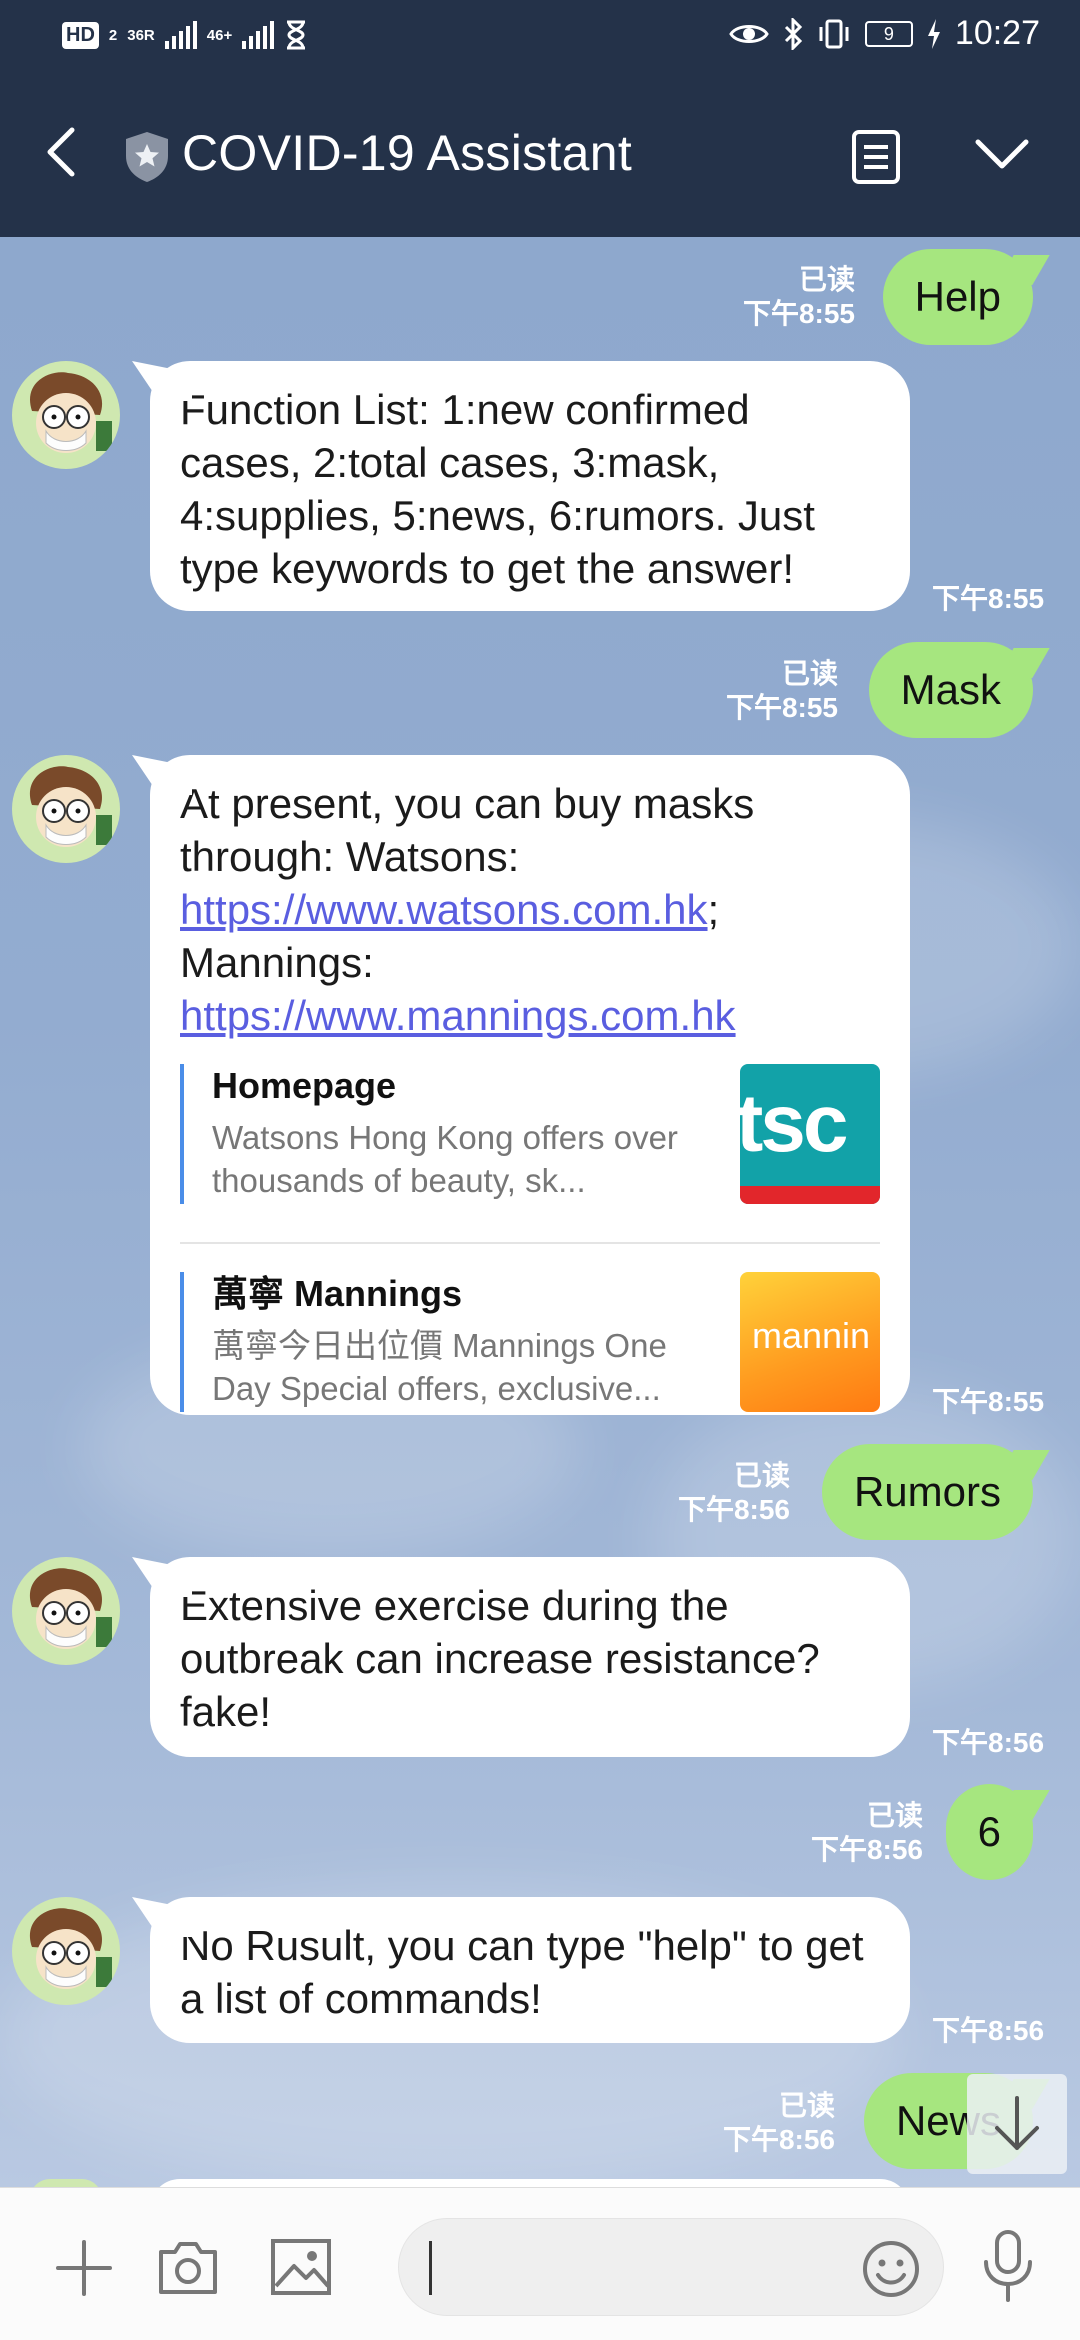  I want to click on network-type-1: 36R, so click(141, 35).